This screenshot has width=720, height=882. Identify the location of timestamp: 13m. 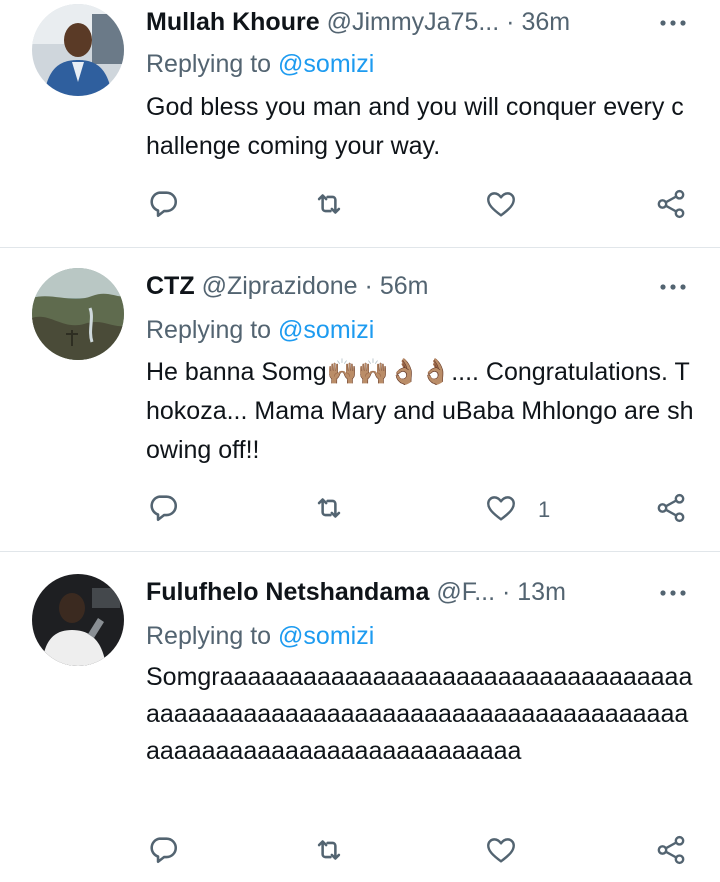
(541, 592).